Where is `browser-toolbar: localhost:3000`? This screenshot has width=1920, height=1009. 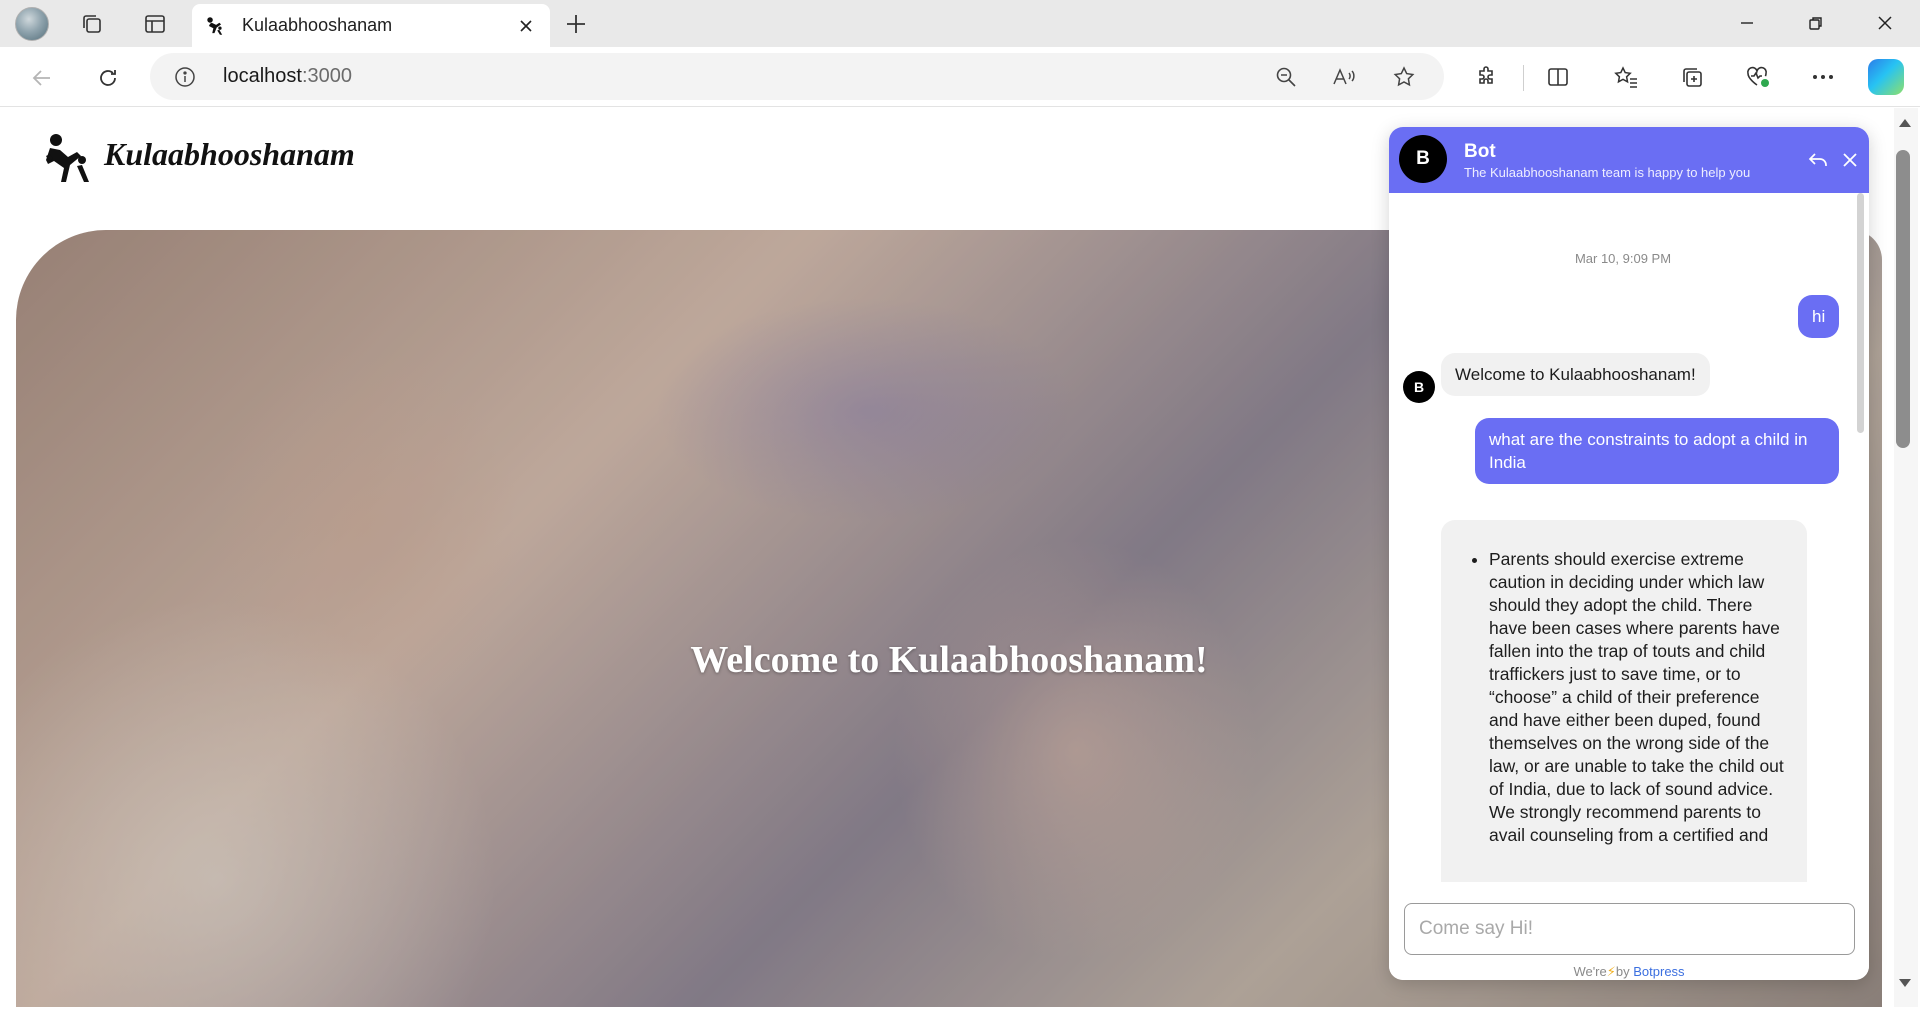 browser-toolbar: localhost:3000 is located at coordinates (960, 77).